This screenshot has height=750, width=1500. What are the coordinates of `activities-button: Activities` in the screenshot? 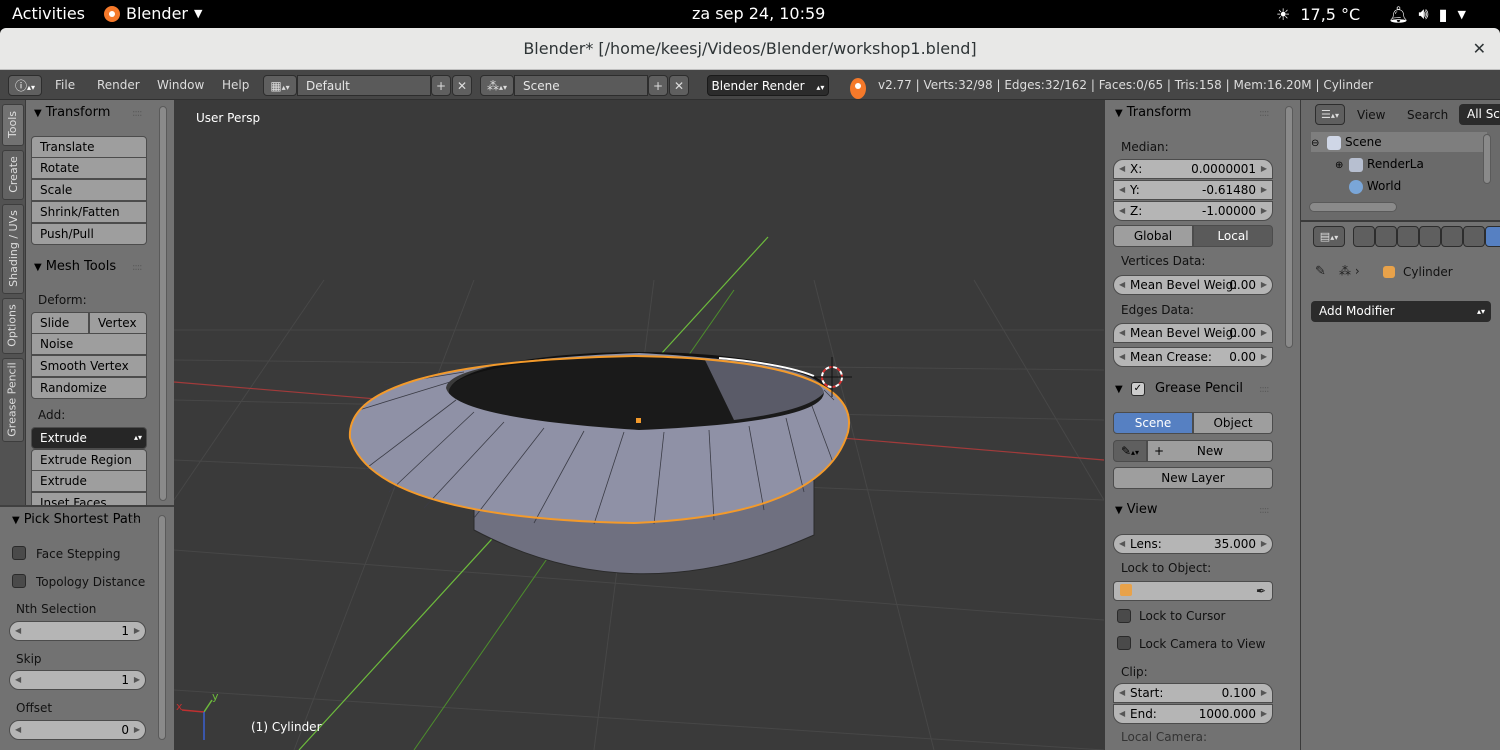 It's located at (48, 13).